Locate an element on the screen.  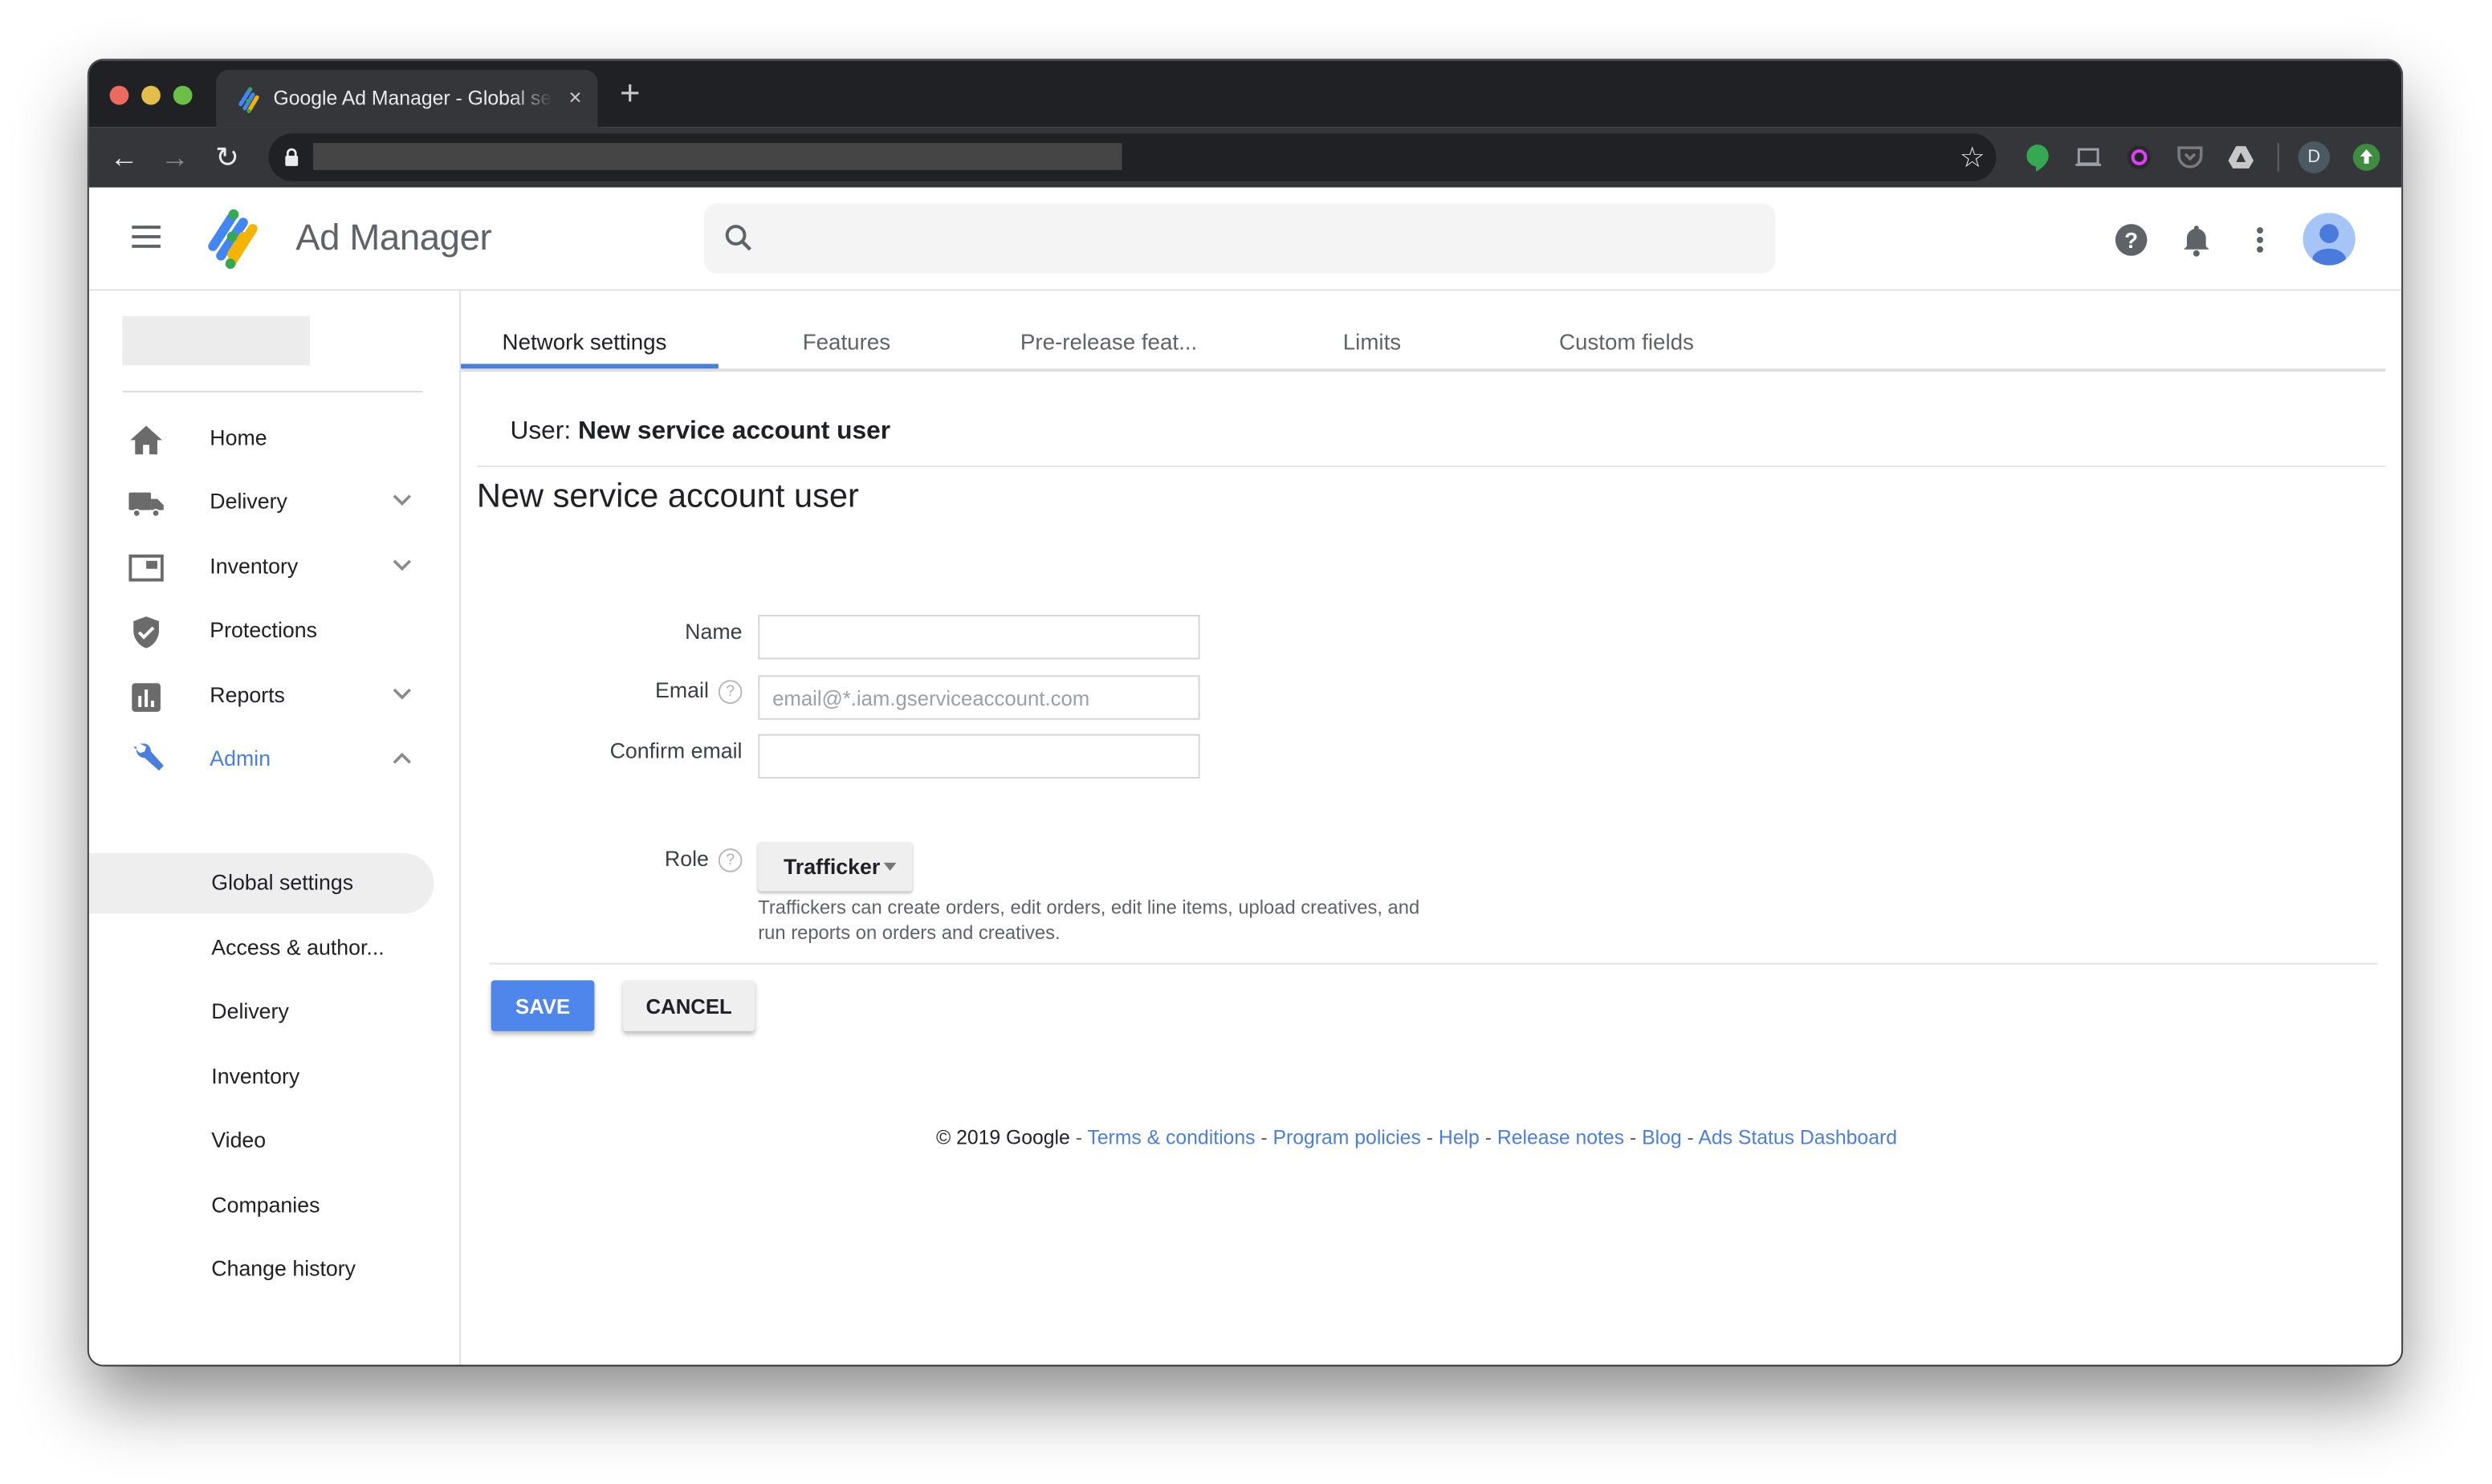
role-dropdown: Trafficker is located at coordinates (836, 867).